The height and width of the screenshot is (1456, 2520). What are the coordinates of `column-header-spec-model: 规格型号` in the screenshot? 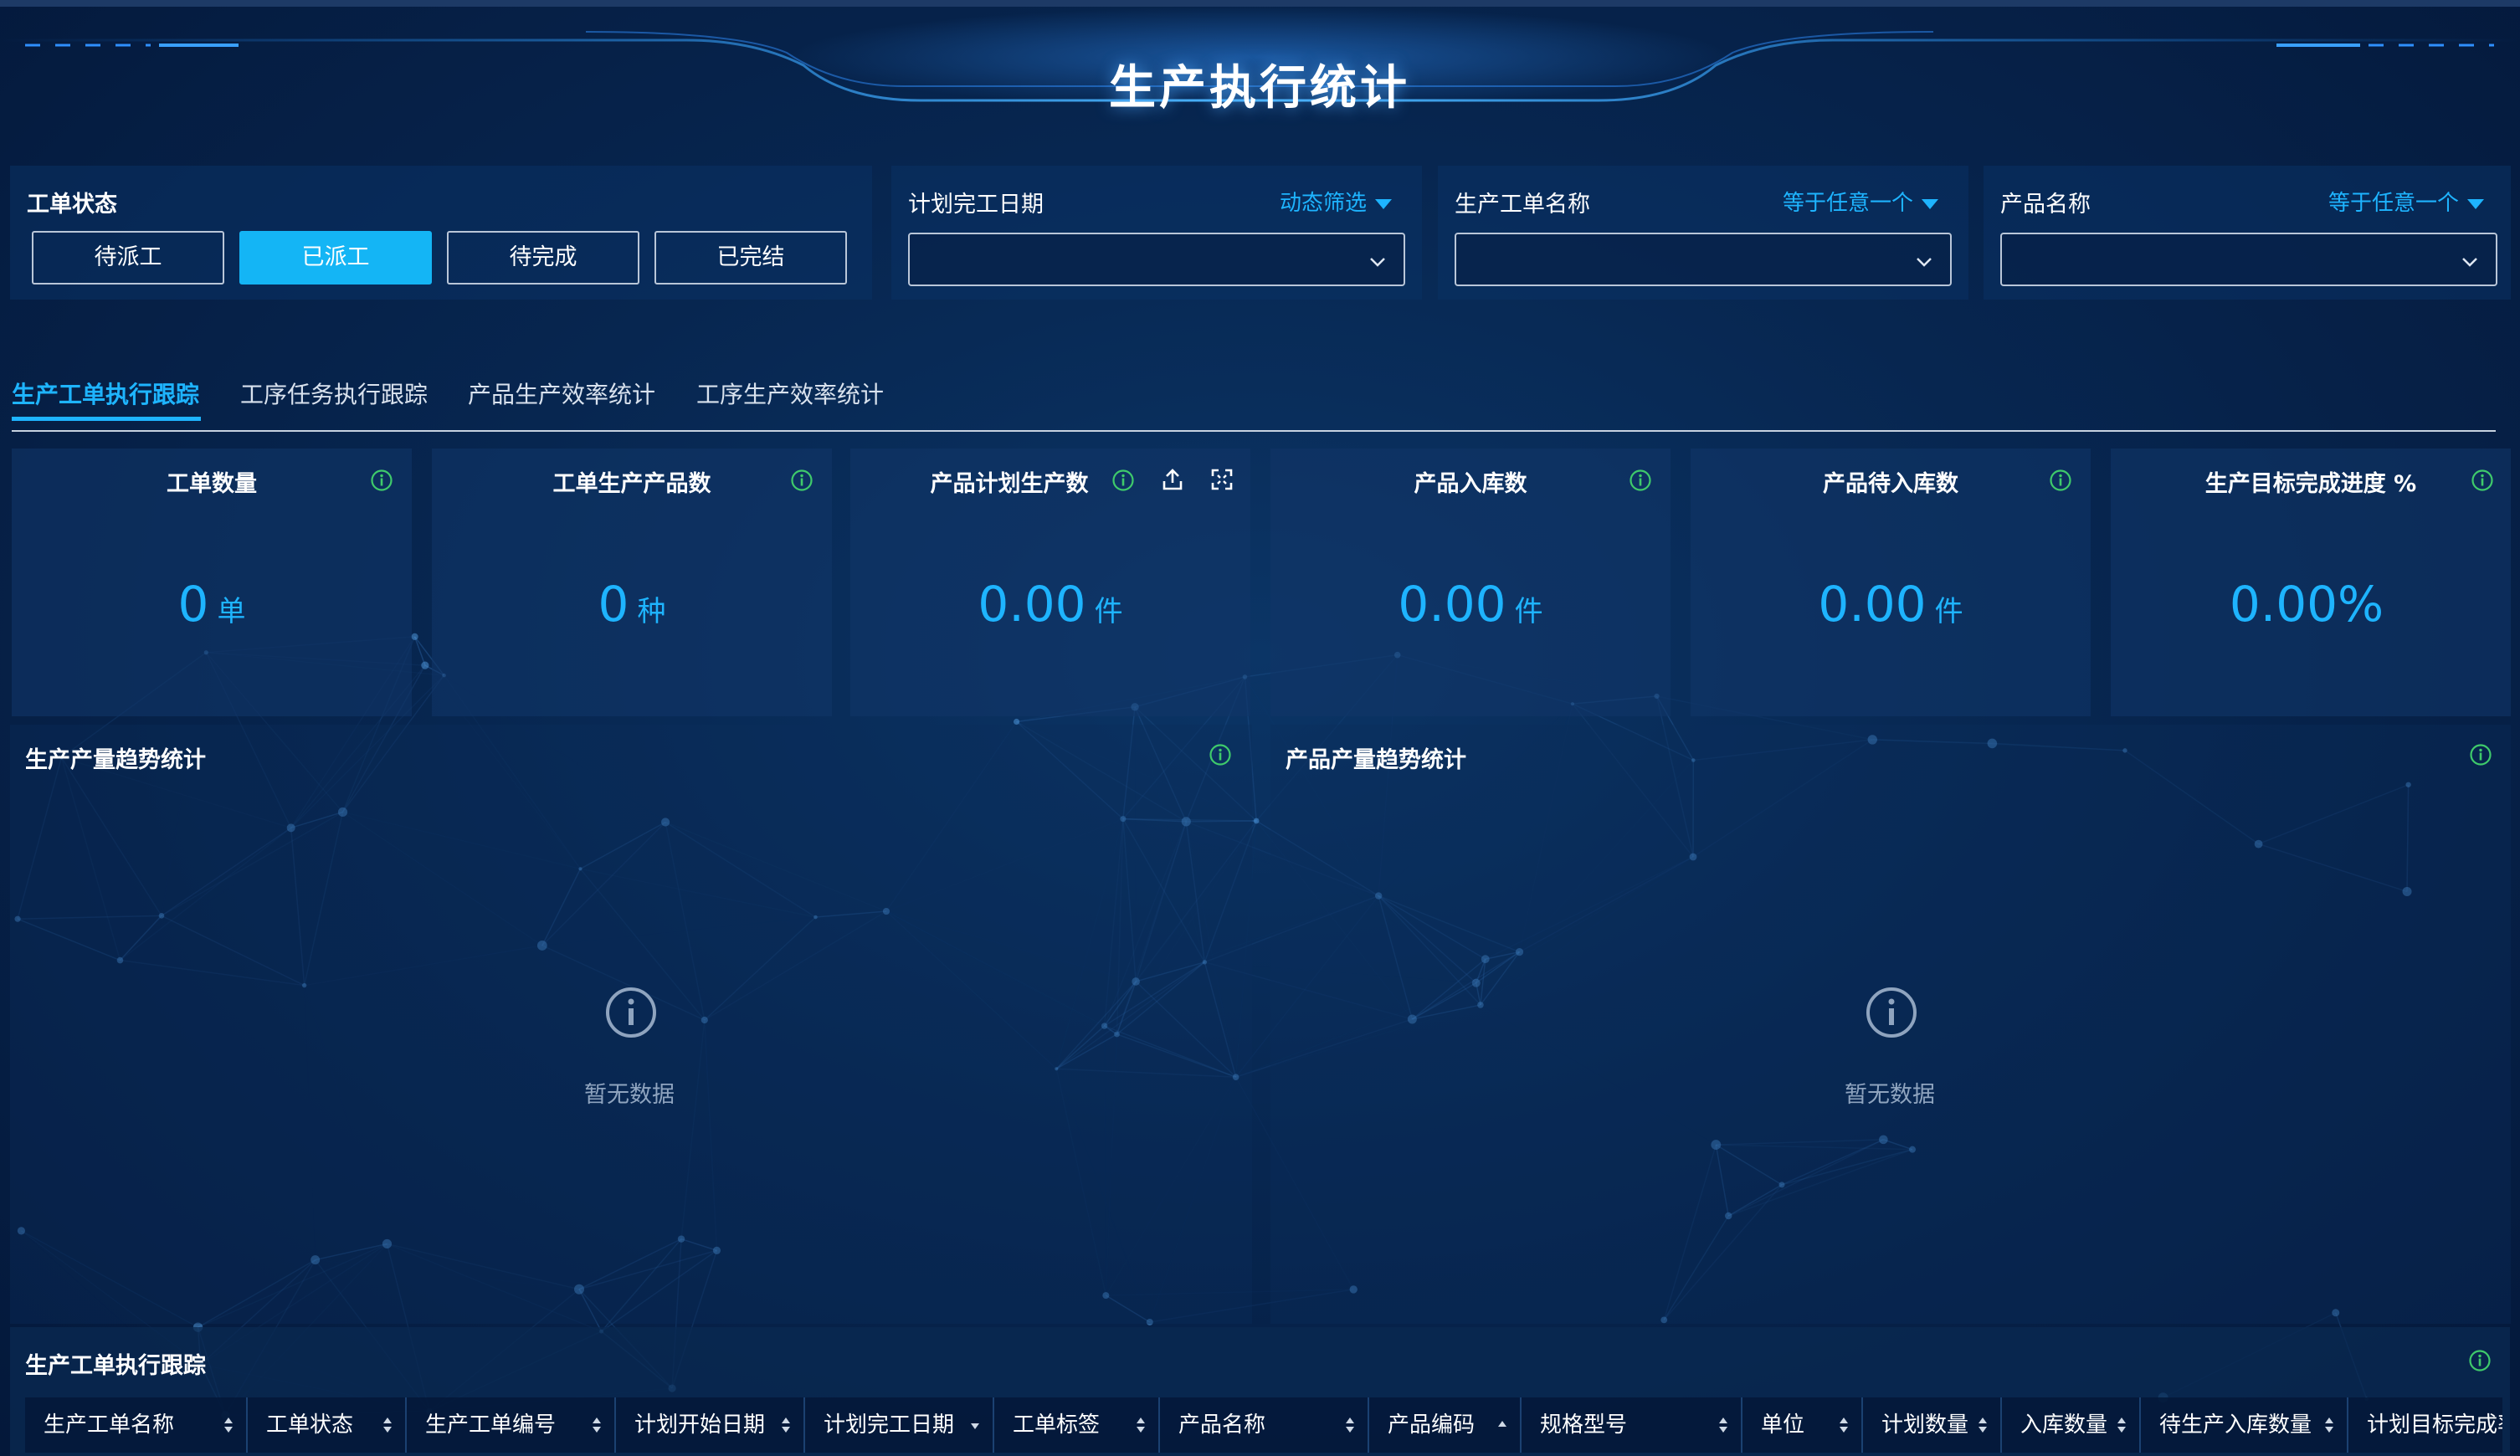 It's located at (1632, 1425).